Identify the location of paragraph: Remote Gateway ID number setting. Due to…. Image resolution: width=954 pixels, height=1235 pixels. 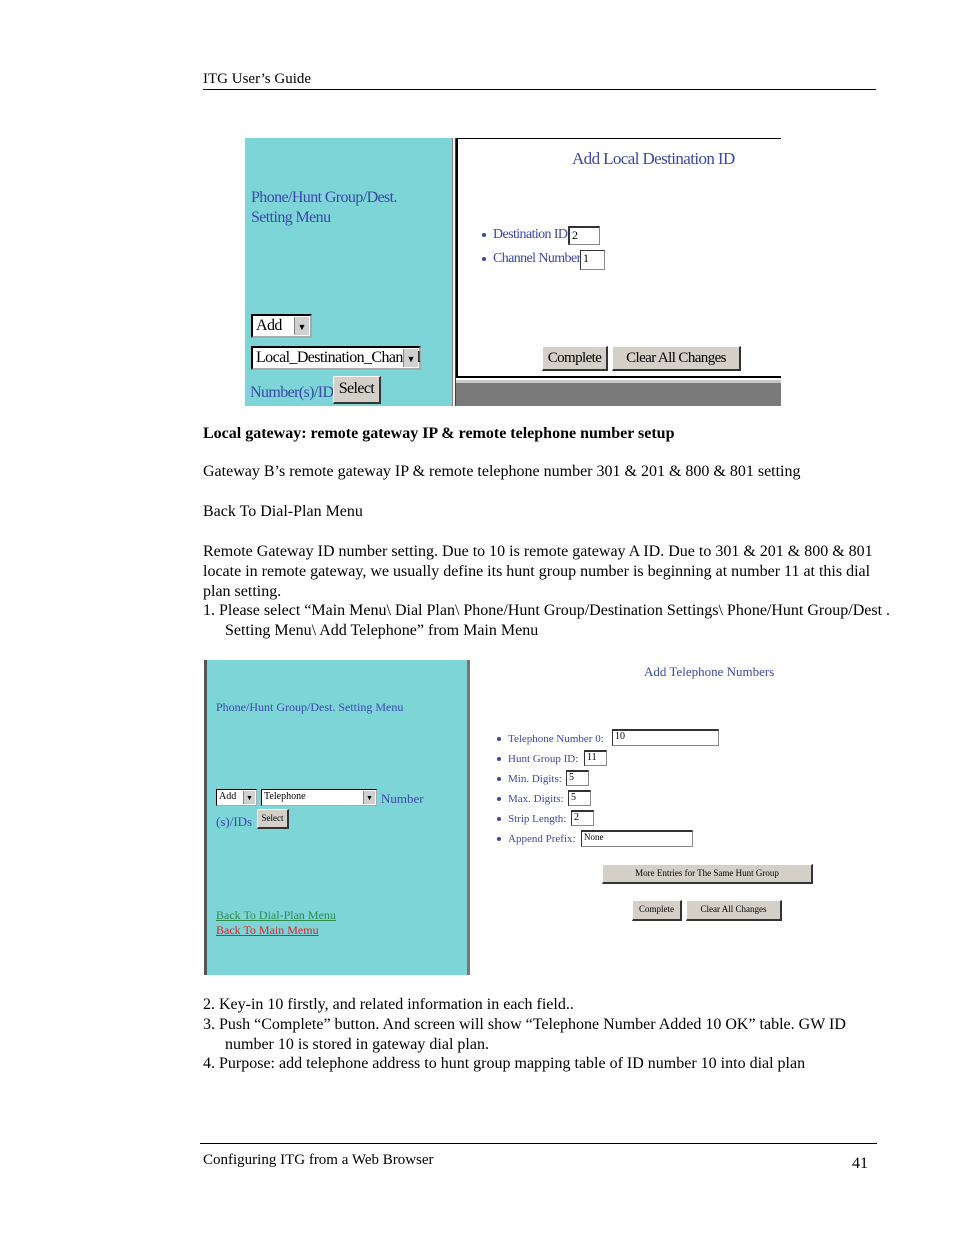
(538, 571).